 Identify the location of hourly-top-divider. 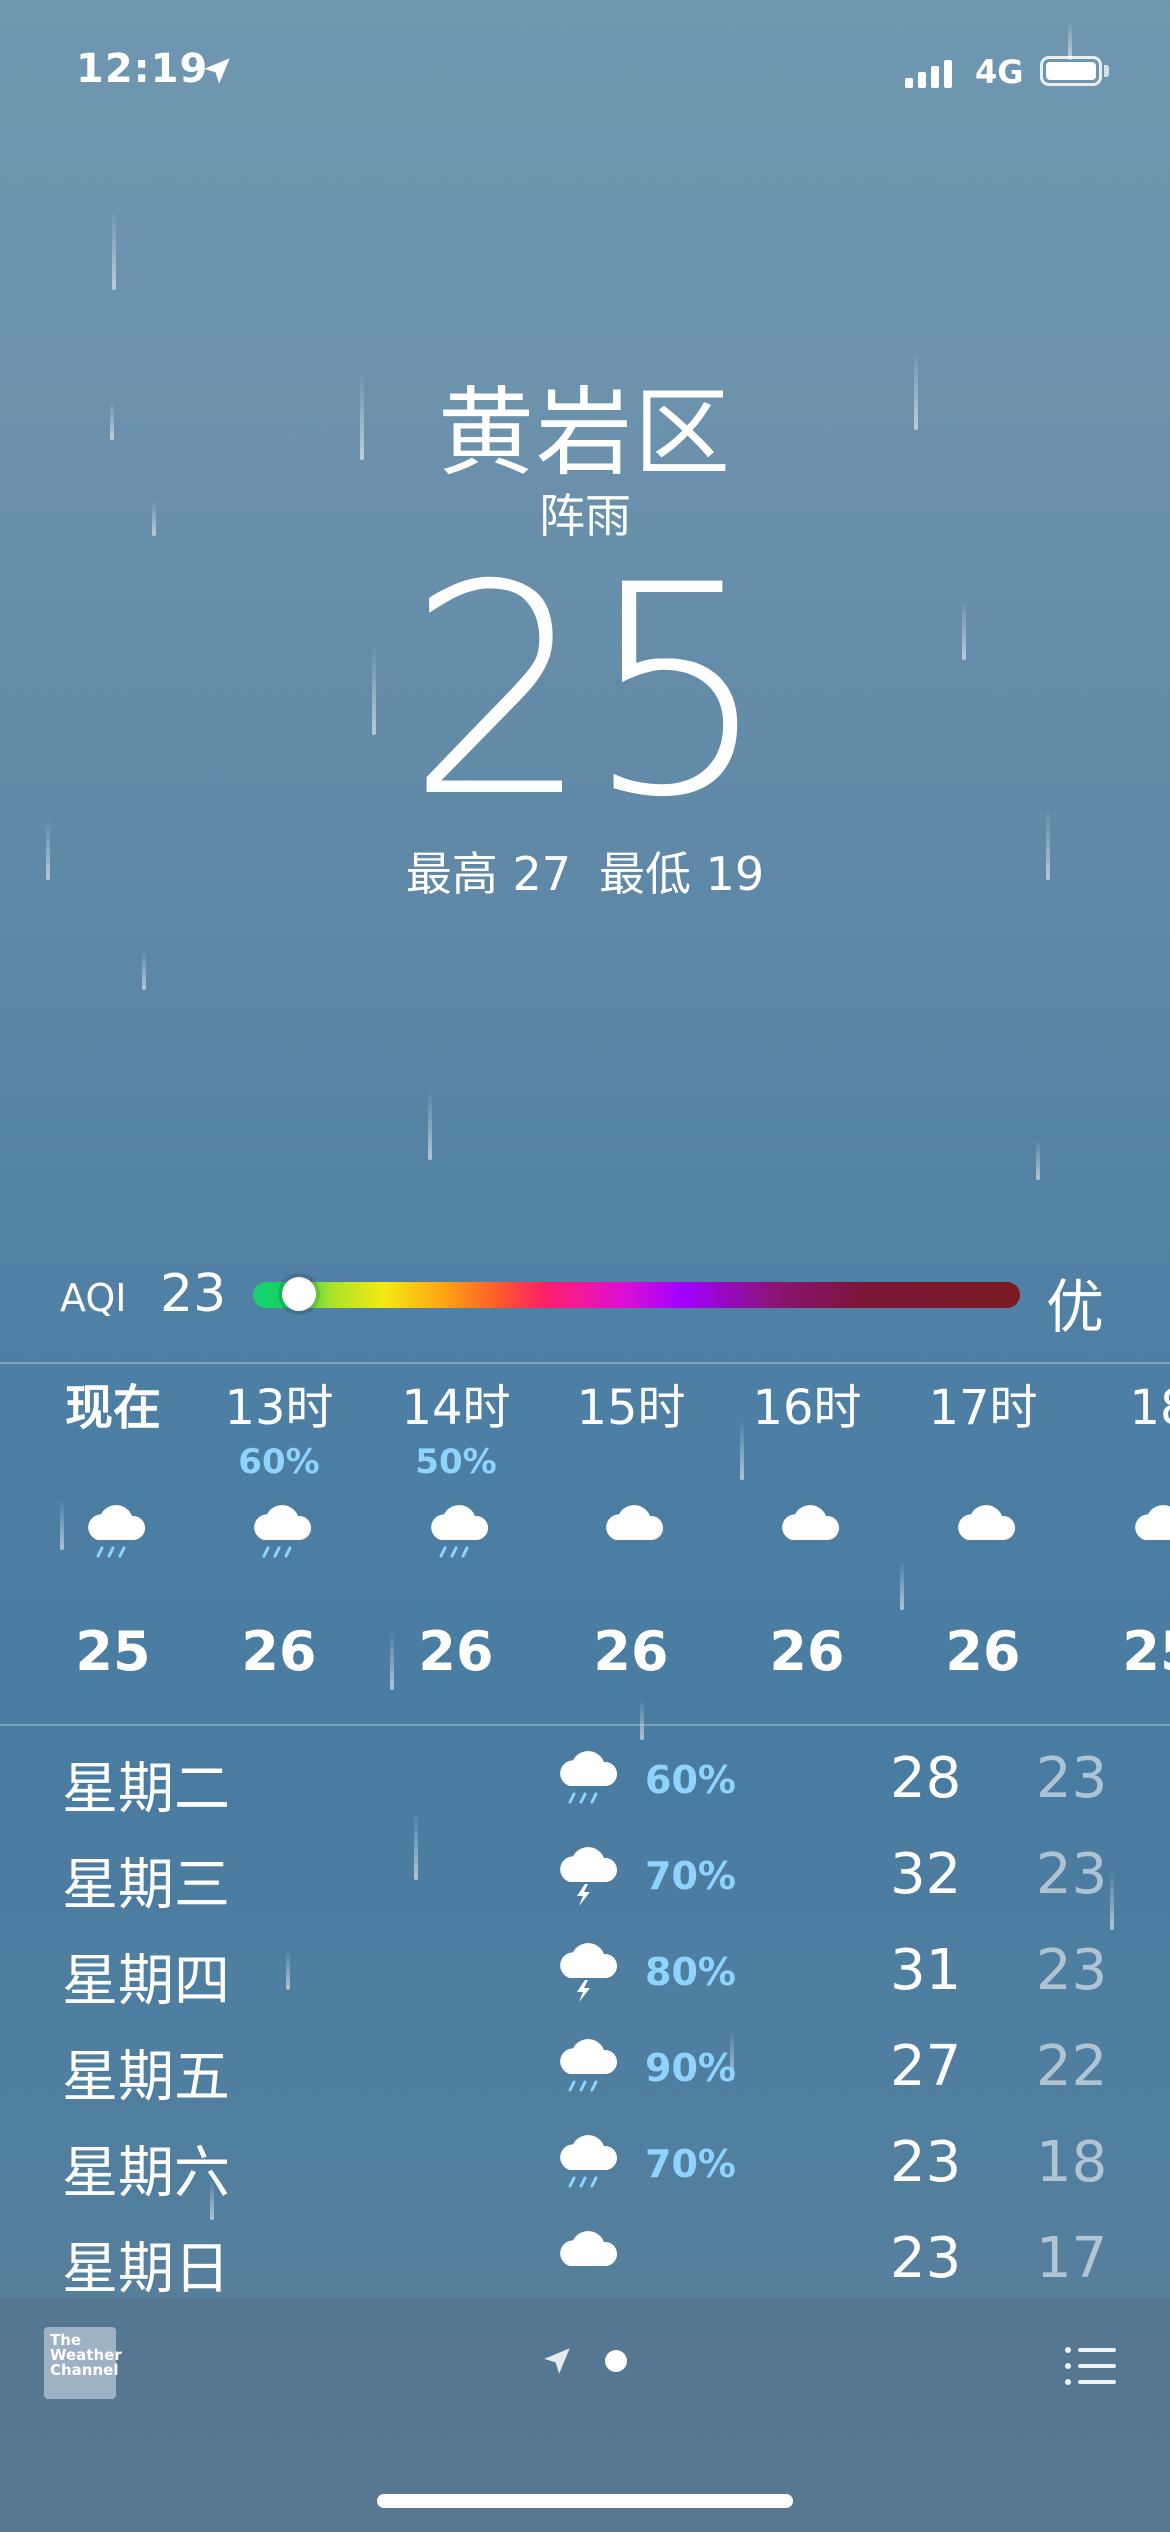
(585, 1363).